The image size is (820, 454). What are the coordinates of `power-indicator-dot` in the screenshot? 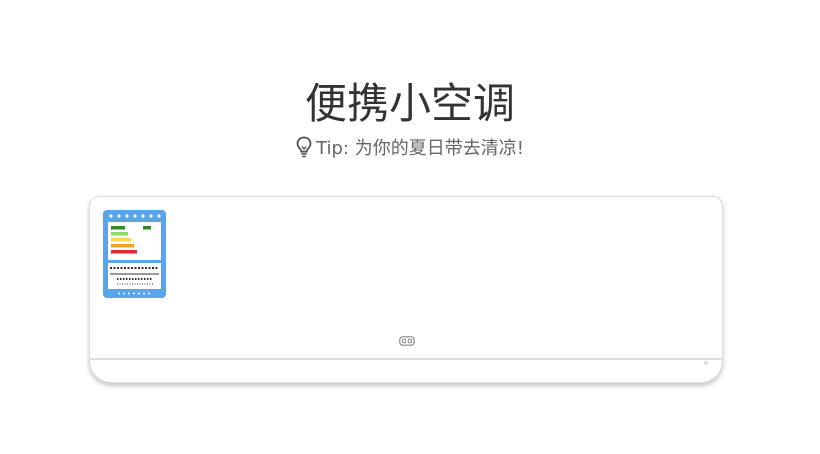 It's located at (706, 363).